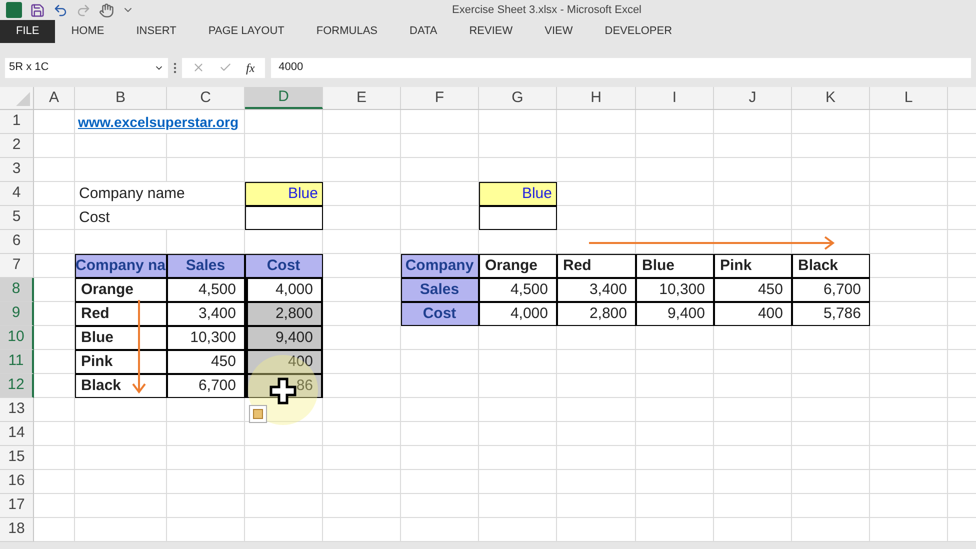 The height and width of the screenshot is (549, 976). What do you see at coordinates (121, 266) in the screenshot?
I see `cell: Company na` at bounding box center [121, 266].